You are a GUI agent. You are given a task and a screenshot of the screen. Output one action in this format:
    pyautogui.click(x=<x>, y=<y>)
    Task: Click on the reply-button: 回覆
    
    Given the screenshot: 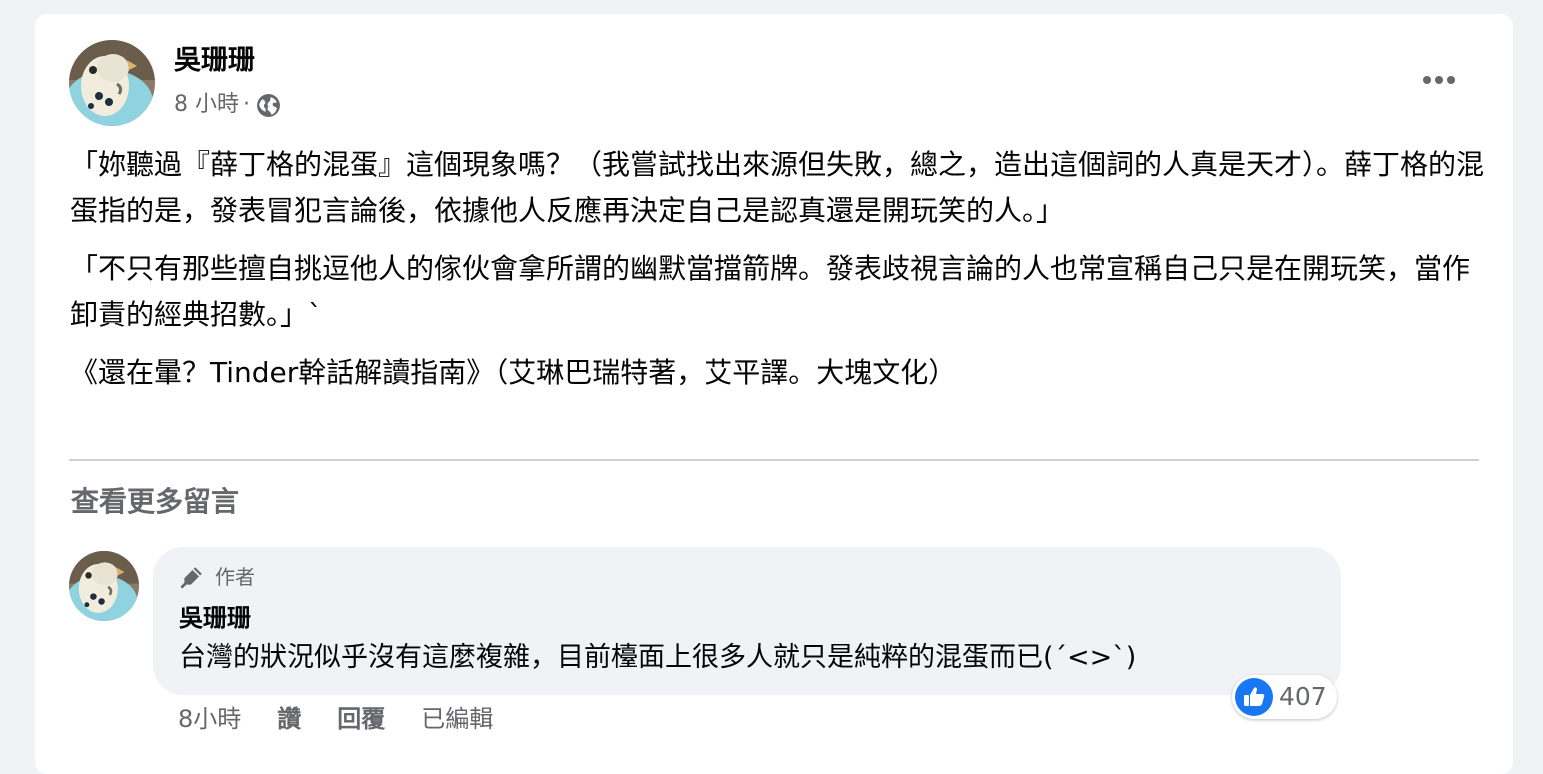 What is the action you would take?
    pyautogui.click(x=361, y=719)
    